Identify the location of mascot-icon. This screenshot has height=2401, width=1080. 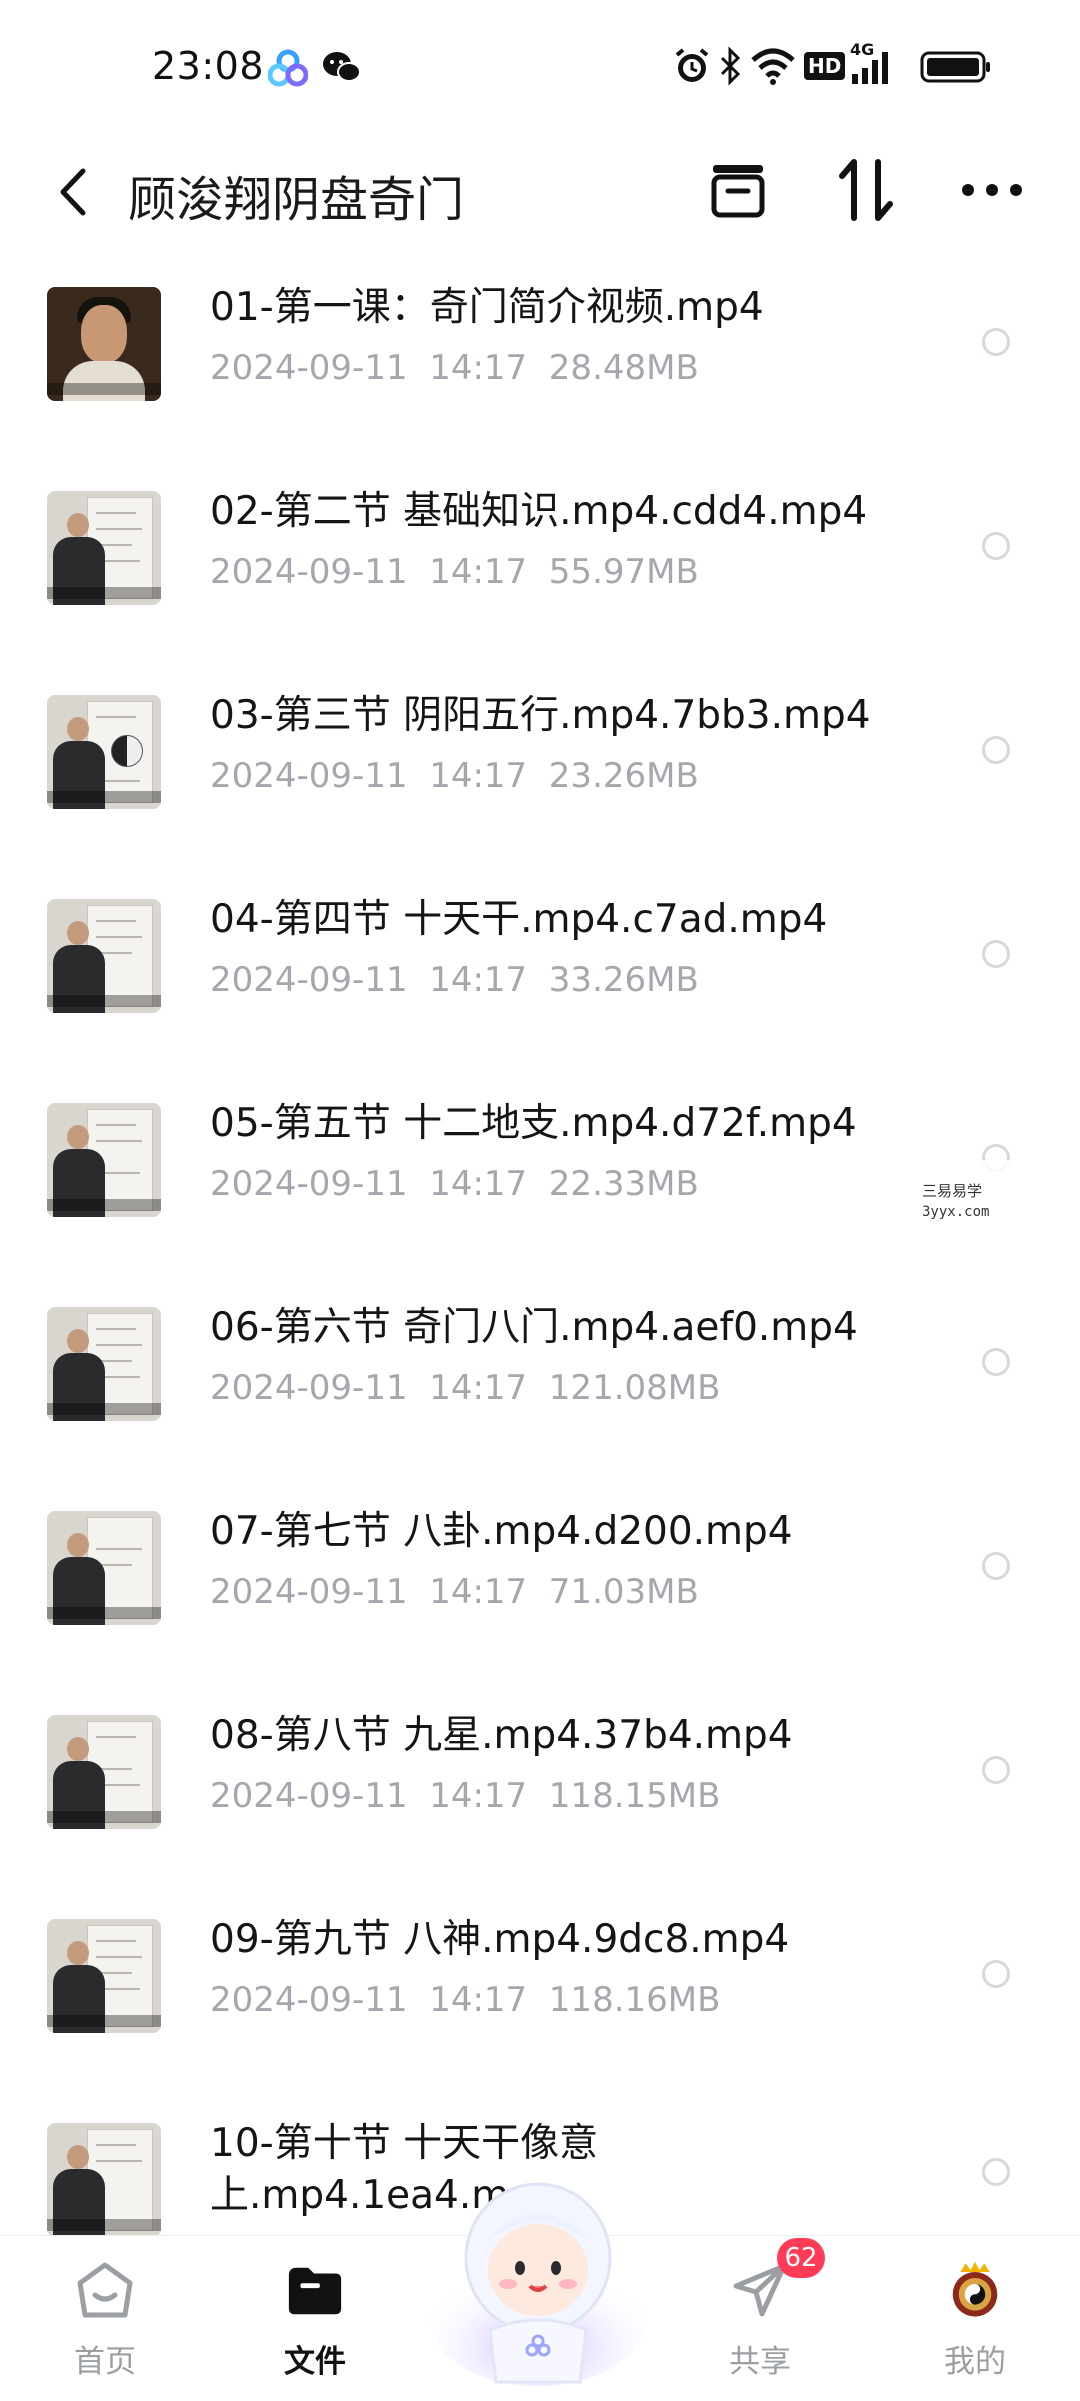
(538, 2284).